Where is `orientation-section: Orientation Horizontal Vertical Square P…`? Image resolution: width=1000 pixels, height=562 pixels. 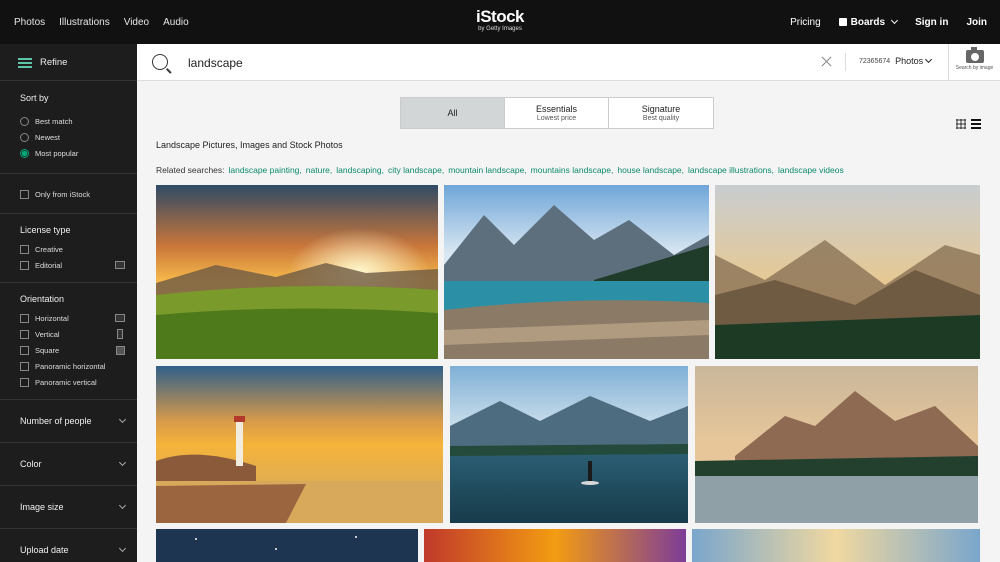 orientation-section: Orientation Horizontal Vertical Square P… is located at coordinates (68, 341).